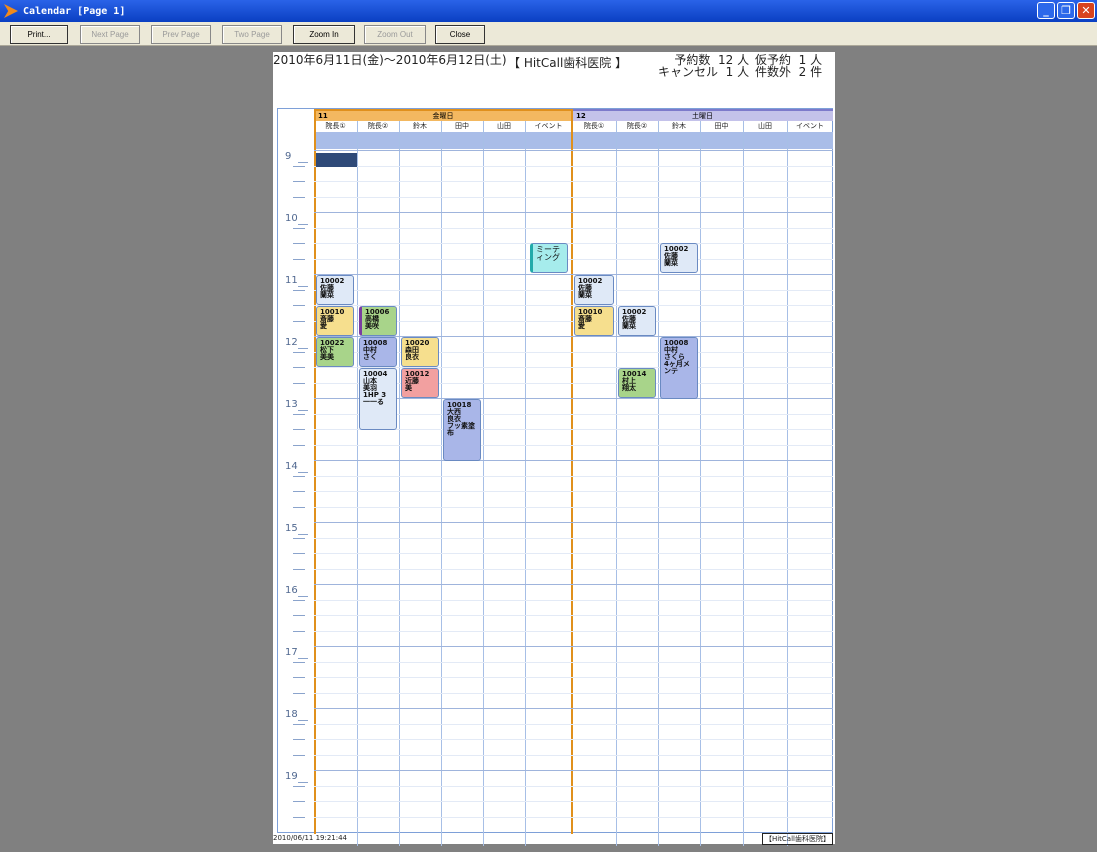  What do you see at coordinates (420, 352) in the screenshot?
I see `appointment: 10020 森田 良衣` at bounding box center [420, 352].